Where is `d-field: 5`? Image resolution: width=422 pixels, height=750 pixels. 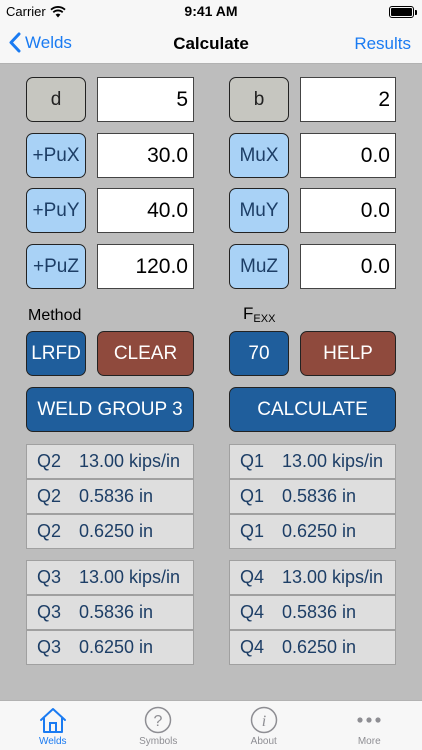
d-field: 5 is located at coordinates (145, 99).